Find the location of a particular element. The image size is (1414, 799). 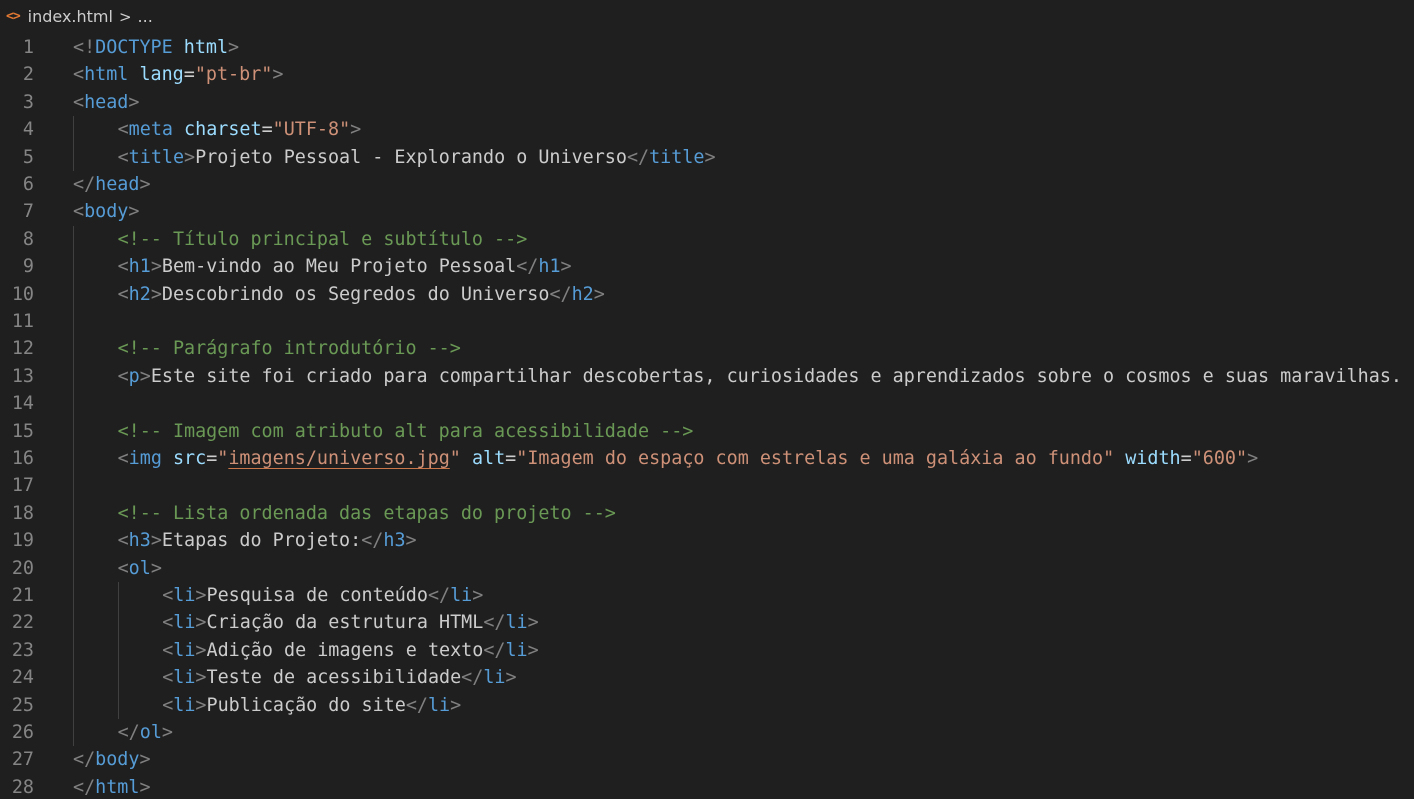

code-content: <li>Teste de acessibilidade</li> is located at coordinates (339, 677).